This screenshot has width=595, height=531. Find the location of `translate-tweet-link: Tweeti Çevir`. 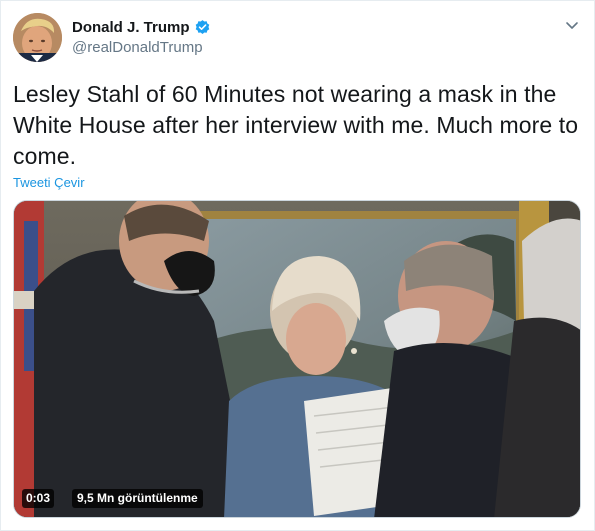

translate-tweet-link: Tweeti Çevir is located at coordinates (49, 182).